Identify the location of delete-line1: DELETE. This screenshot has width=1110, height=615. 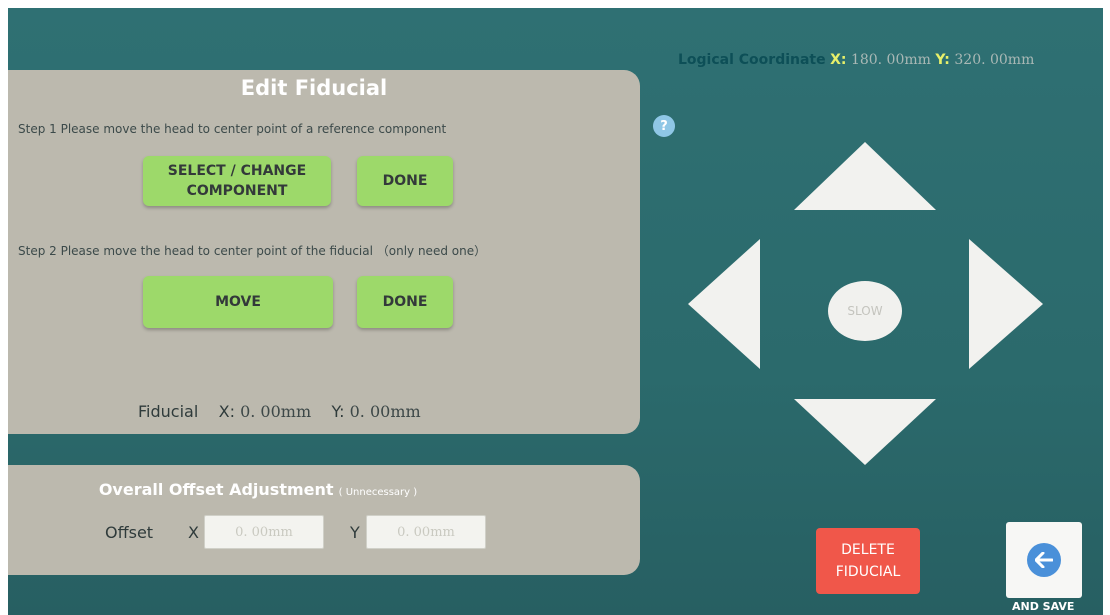
(868, 550).